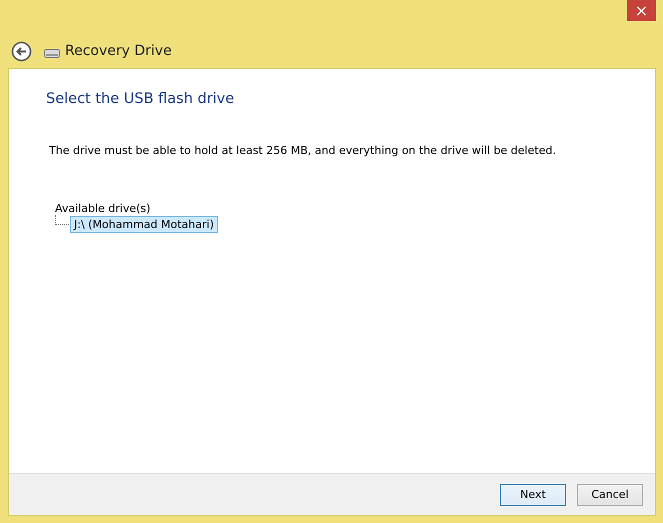 This screenshot has width=663, height=523. What do you see at coordinates (610, 495) in the screenshot?
I see `cancel-button: Cancel` at bounding box center [610, 495].